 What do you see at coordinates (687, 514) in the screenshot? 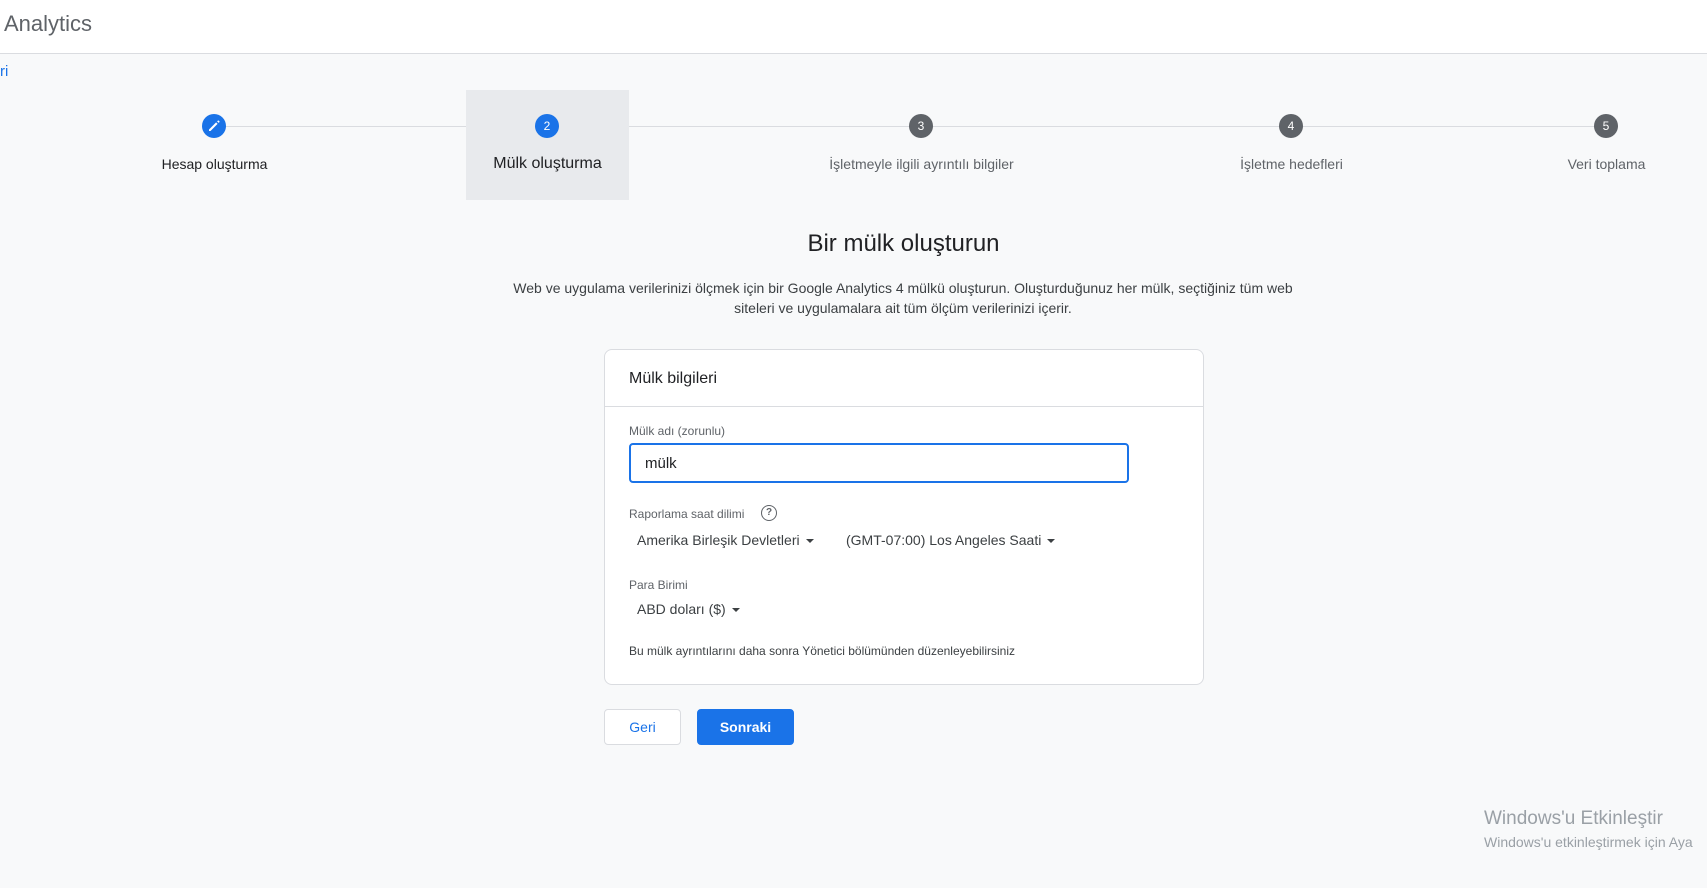
I see `timezone-label: Raporlama saat dilimi` at bounding box center [687, 514].